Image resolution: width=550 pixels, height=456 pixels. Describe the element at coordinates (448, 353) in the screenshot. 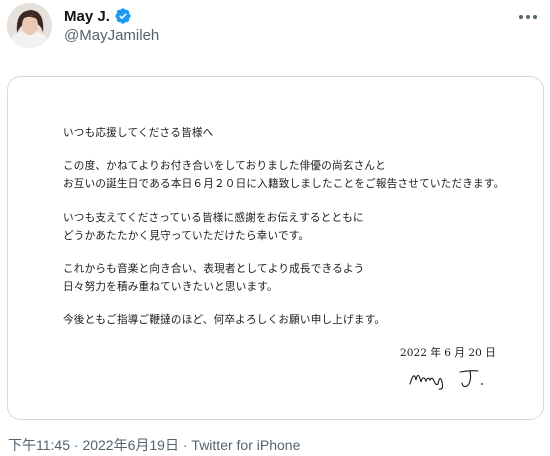

I see `letter-date: 2022 年 6 月 20 日` at that location.